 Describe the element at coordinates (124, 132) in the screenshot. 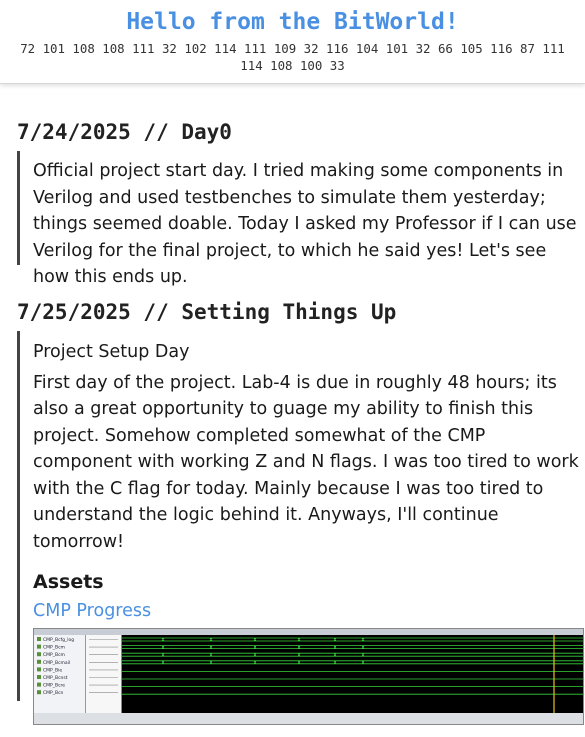

I see `entry-title-day0: 7/24/2025 // Day0` at that location.